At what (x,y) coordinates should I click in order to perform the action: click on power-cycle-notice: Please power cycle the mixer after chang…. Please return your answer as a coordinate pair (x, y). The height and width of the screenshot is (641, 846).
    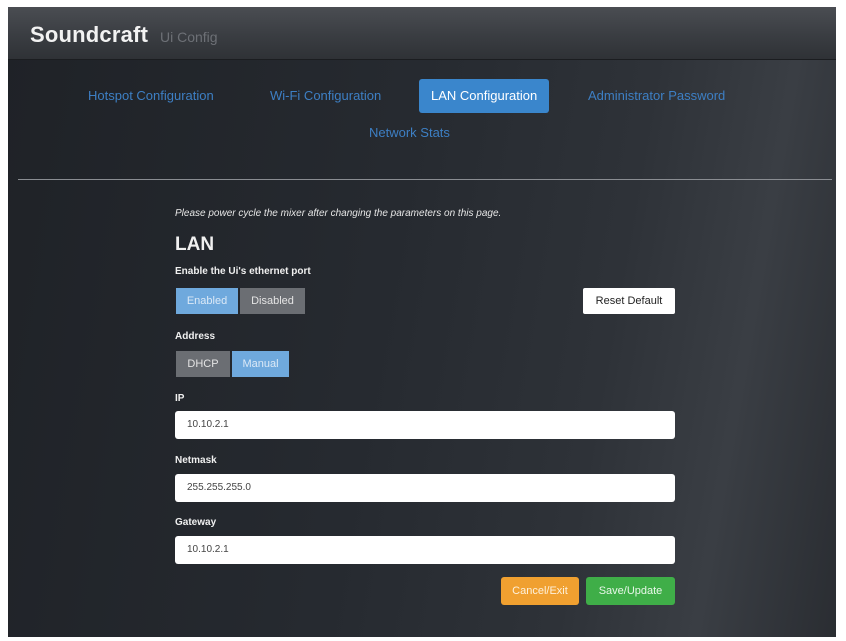
    Looking at the image, I should click on (338, 213).